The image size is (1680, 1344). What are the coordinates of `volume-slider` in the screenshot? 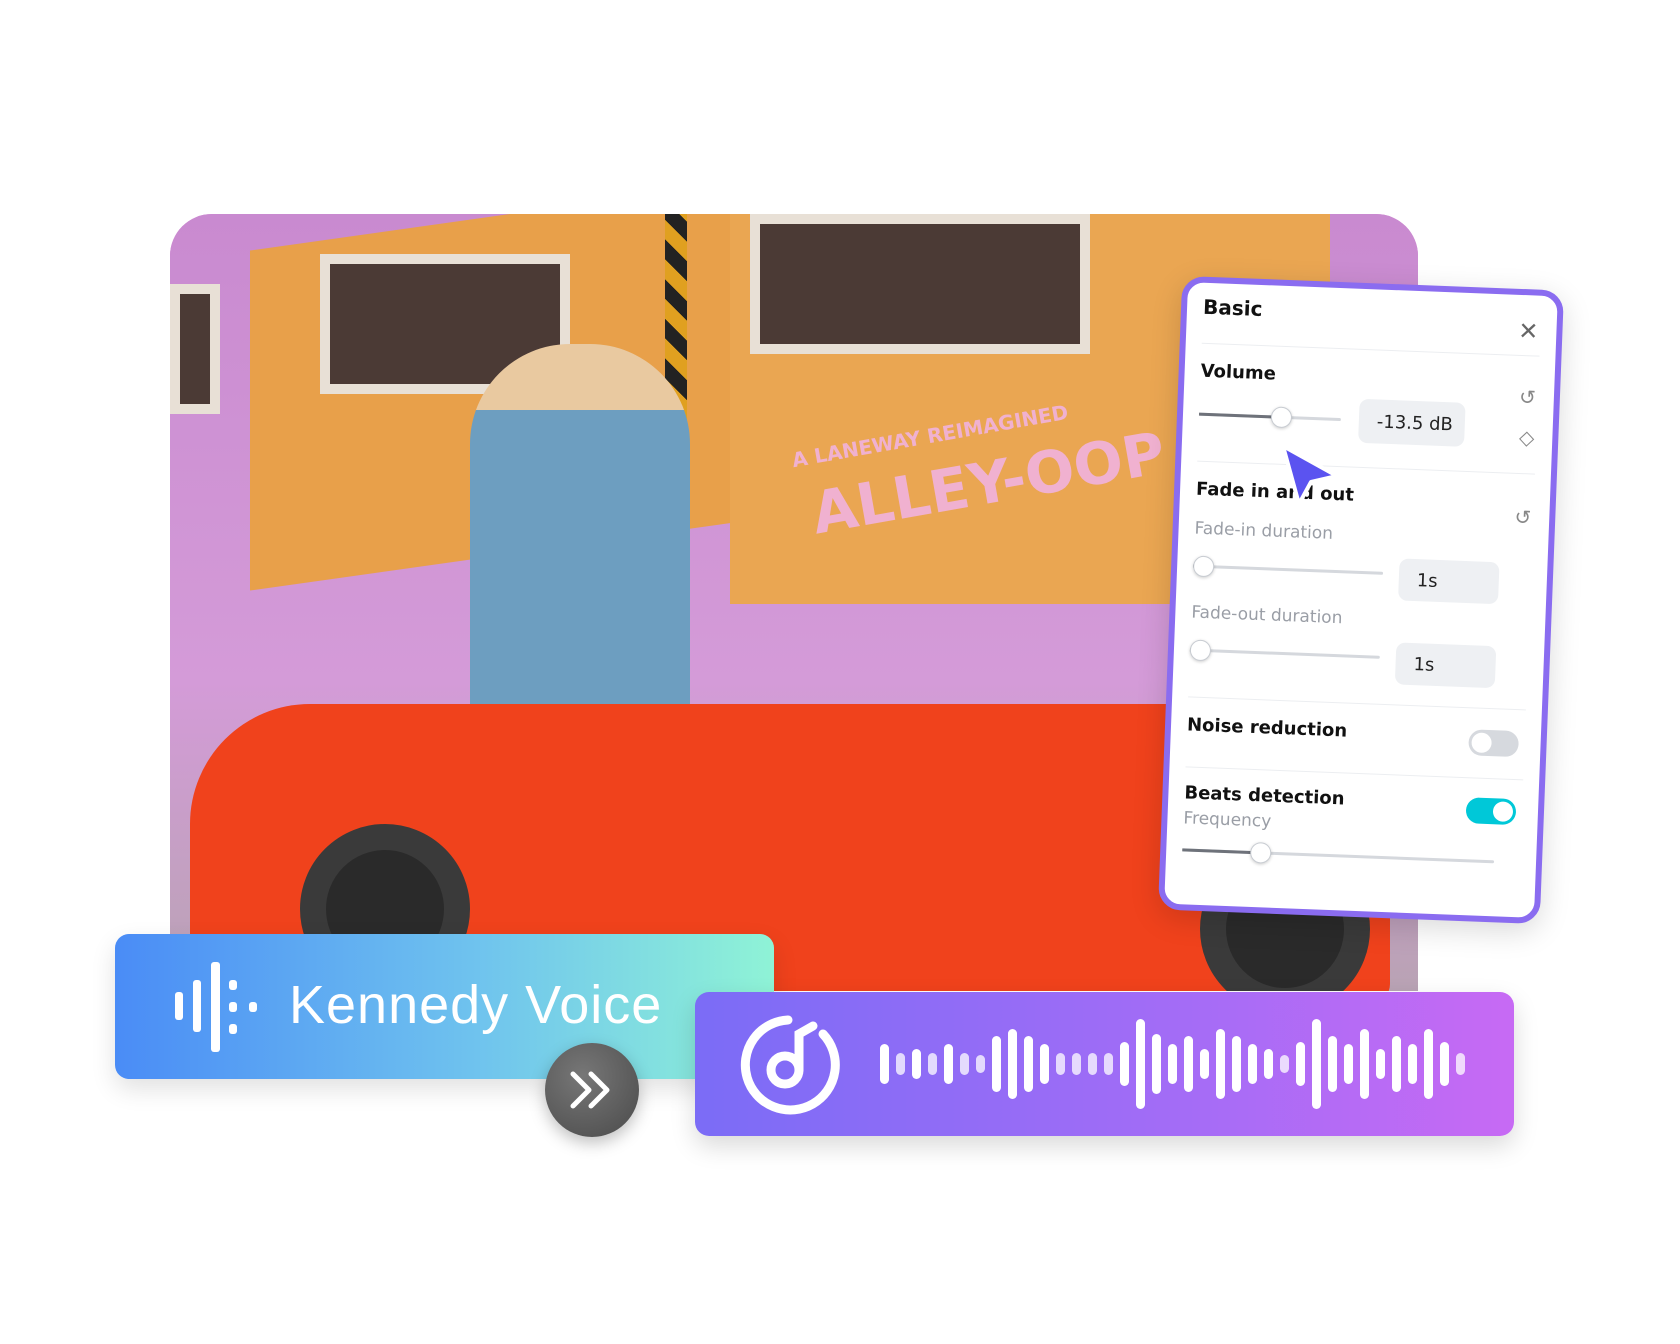 It's located at (1269, 417).